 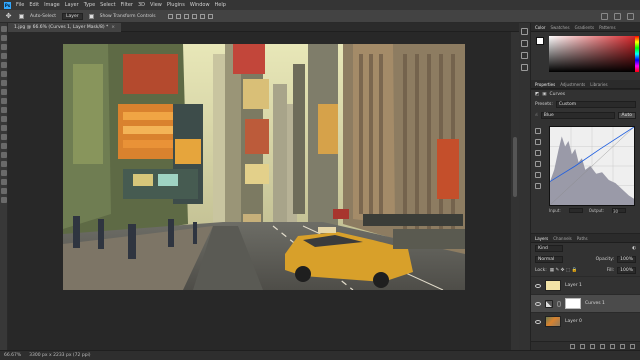 I want to click on menu-image: Image, so click(x=52, y=5).